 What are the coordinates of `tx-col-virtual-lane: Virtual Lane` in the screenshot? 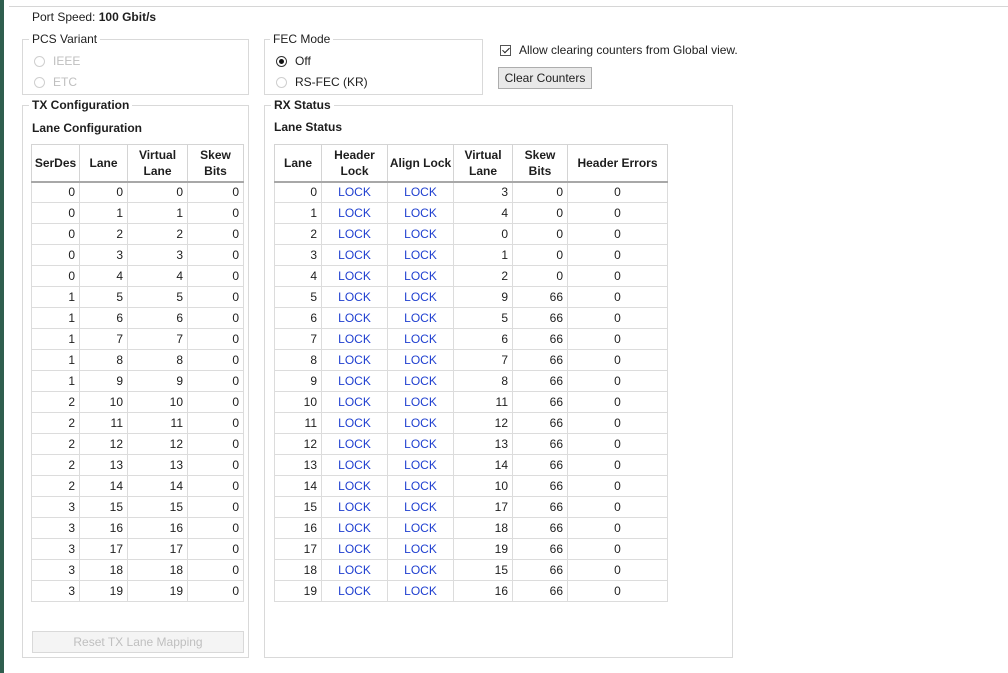 It's located at (157, 163).